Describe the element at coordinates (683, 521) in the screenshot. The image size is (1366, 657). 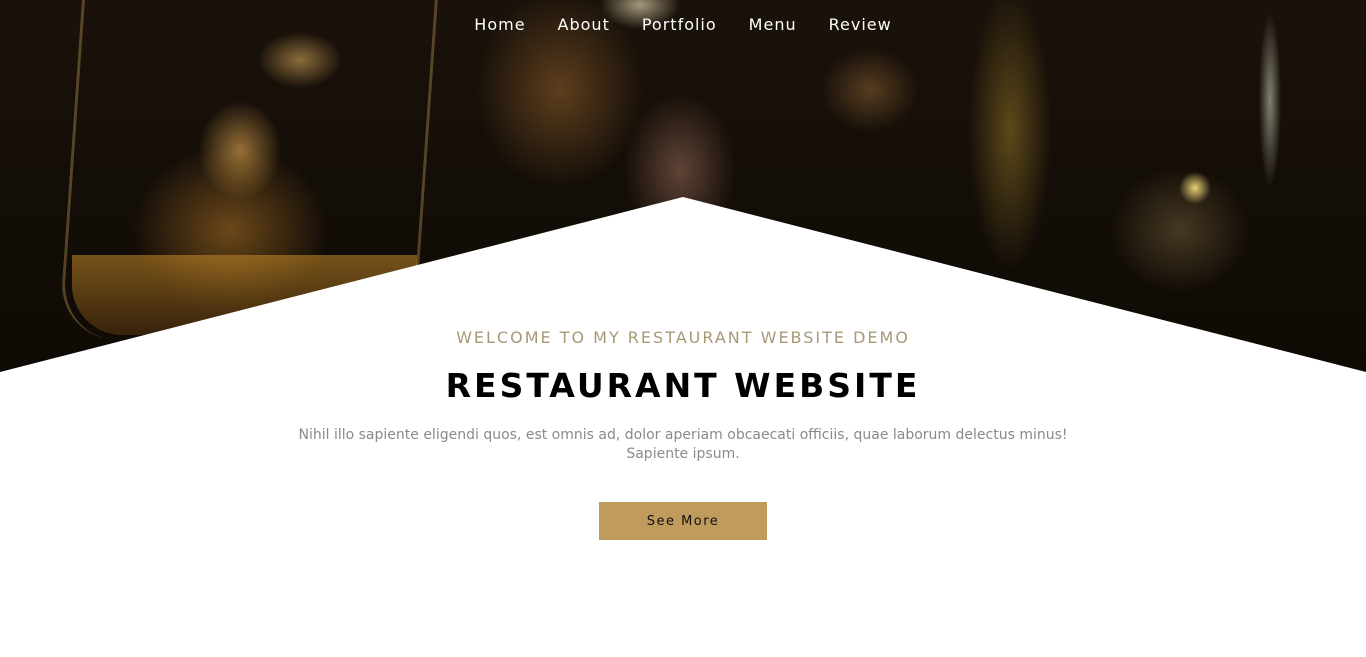
I see `see-more-button: See More` at that location.